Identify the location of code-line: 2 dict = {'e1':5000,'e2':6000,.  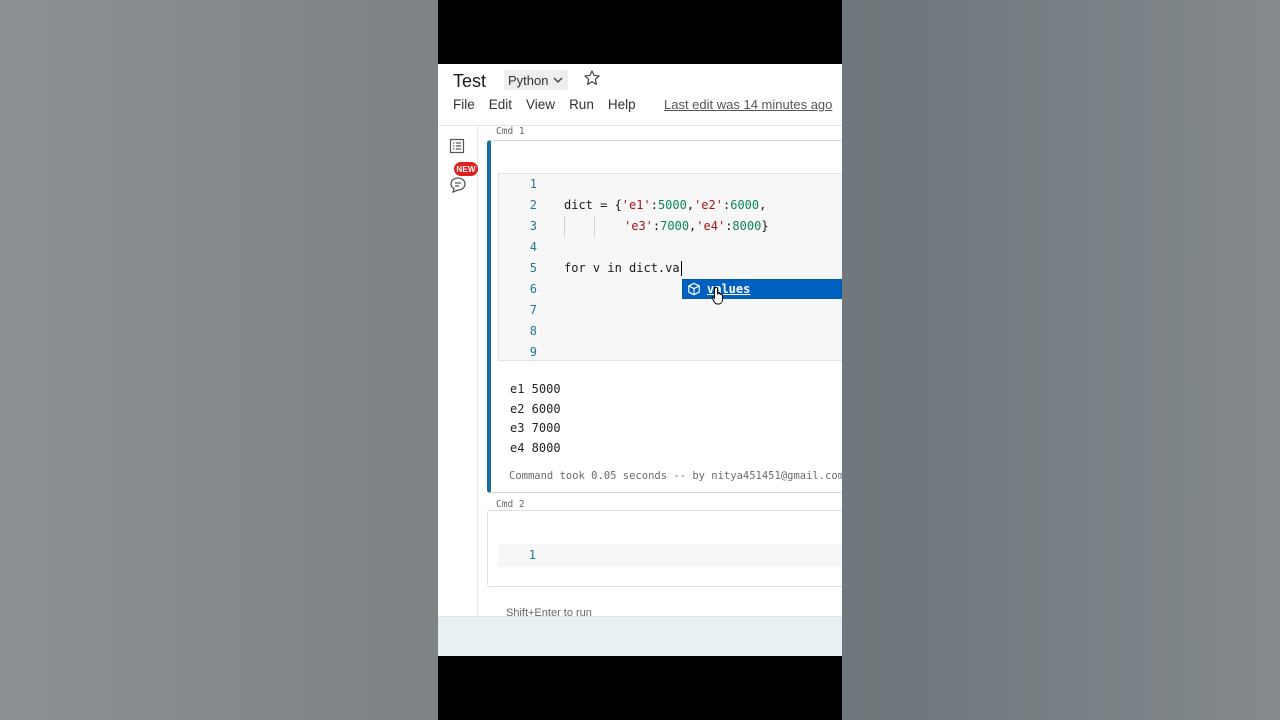
(670, 205).